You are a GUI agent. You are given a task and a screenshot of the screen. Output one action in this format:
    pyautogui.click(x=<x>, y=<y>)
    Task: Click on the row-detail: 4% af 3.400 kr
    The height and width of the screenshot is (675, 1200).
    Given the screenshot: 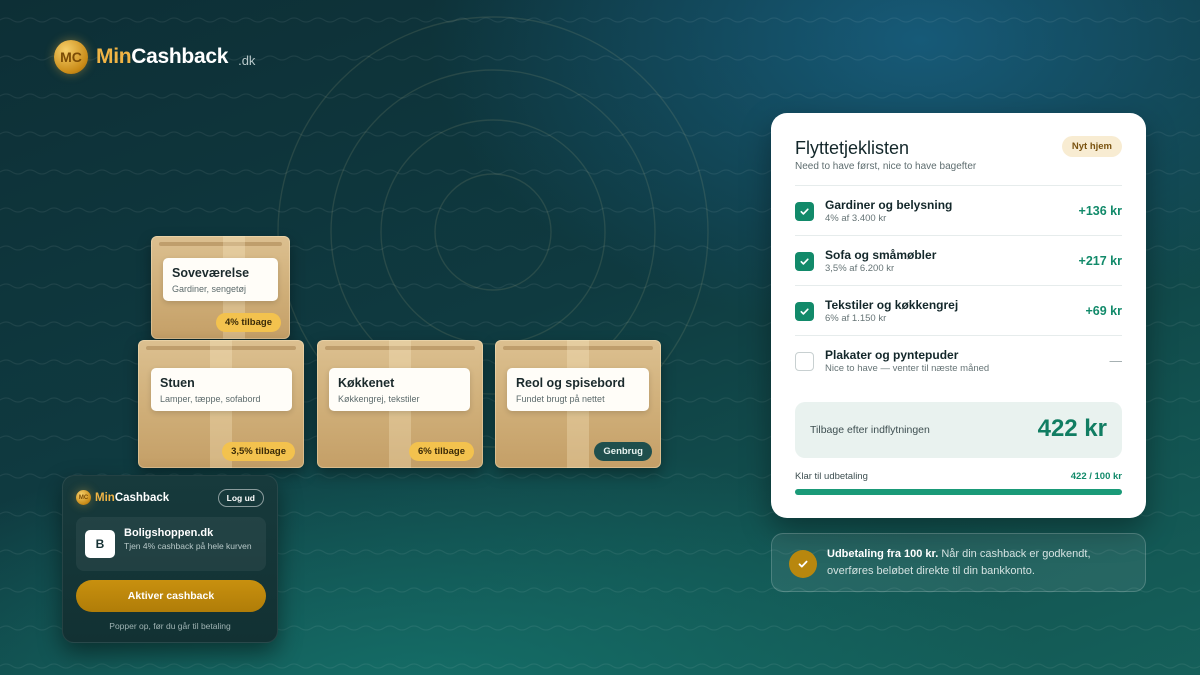 What is the action you would take?
    pyautogui.click(x=856, y=218)
    